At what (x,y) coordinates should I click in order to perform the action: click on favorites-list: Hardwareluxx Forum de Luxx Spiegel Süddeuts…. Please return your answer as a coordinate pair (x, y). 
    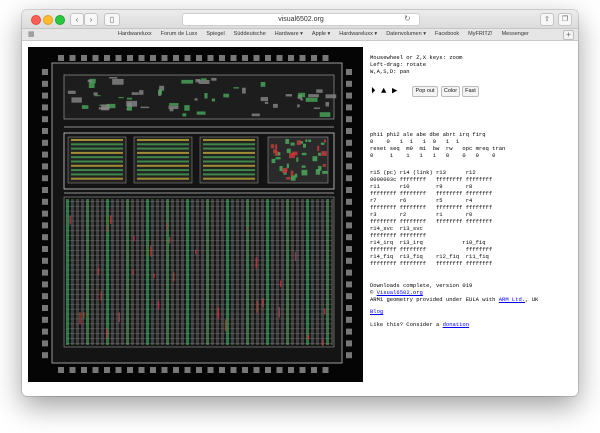
    Looking at the image, I should click on (328, 34).